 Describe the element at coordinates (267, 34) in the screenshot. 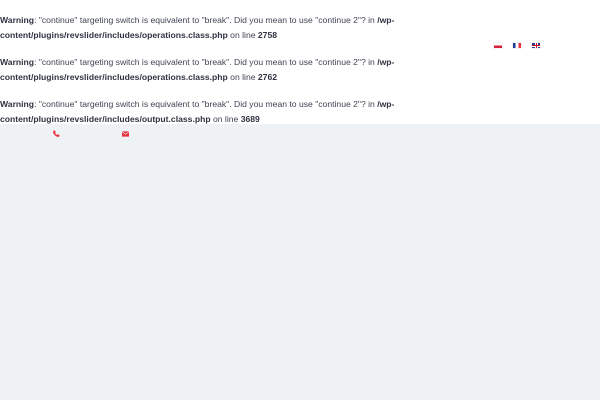

I see `warning-line: 2758` at that location.